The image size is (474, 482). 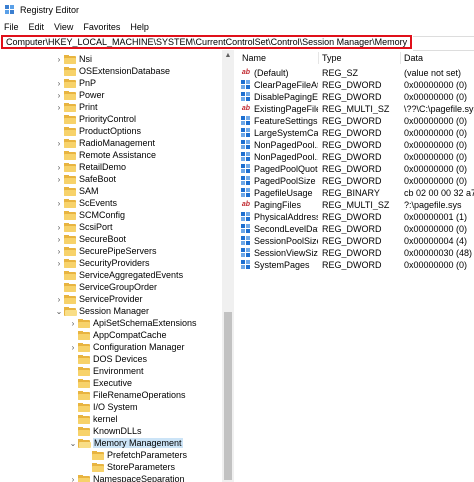 What do you see at coordinates (112, 71) in the screenshot?
I see `tree-item: OSExtensionDatabase` at bounding box center [112, 71].